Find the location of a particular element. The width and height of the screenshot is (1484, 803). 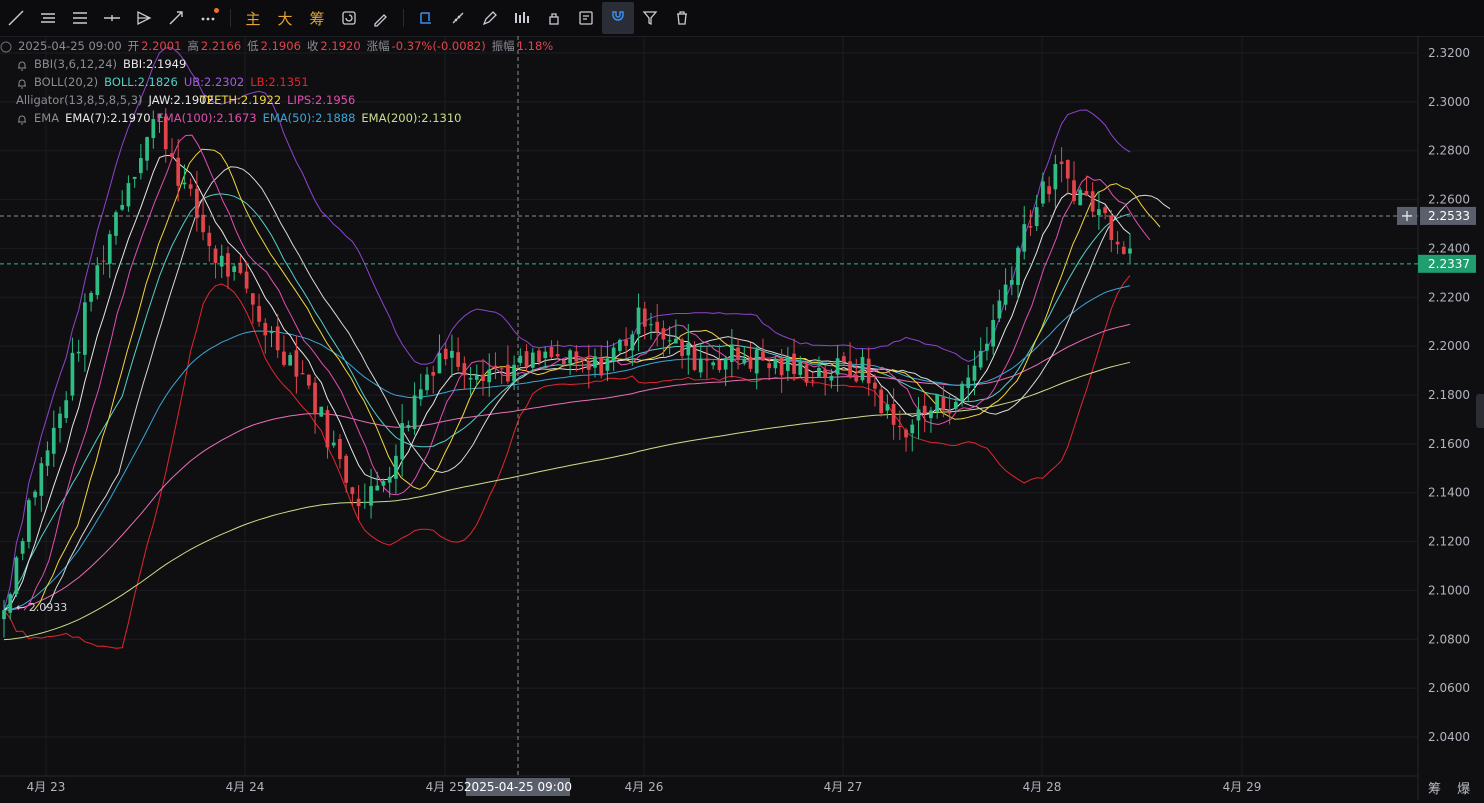

change-value: -0.37%(-0.0082) is located at coordinates (438, 46).